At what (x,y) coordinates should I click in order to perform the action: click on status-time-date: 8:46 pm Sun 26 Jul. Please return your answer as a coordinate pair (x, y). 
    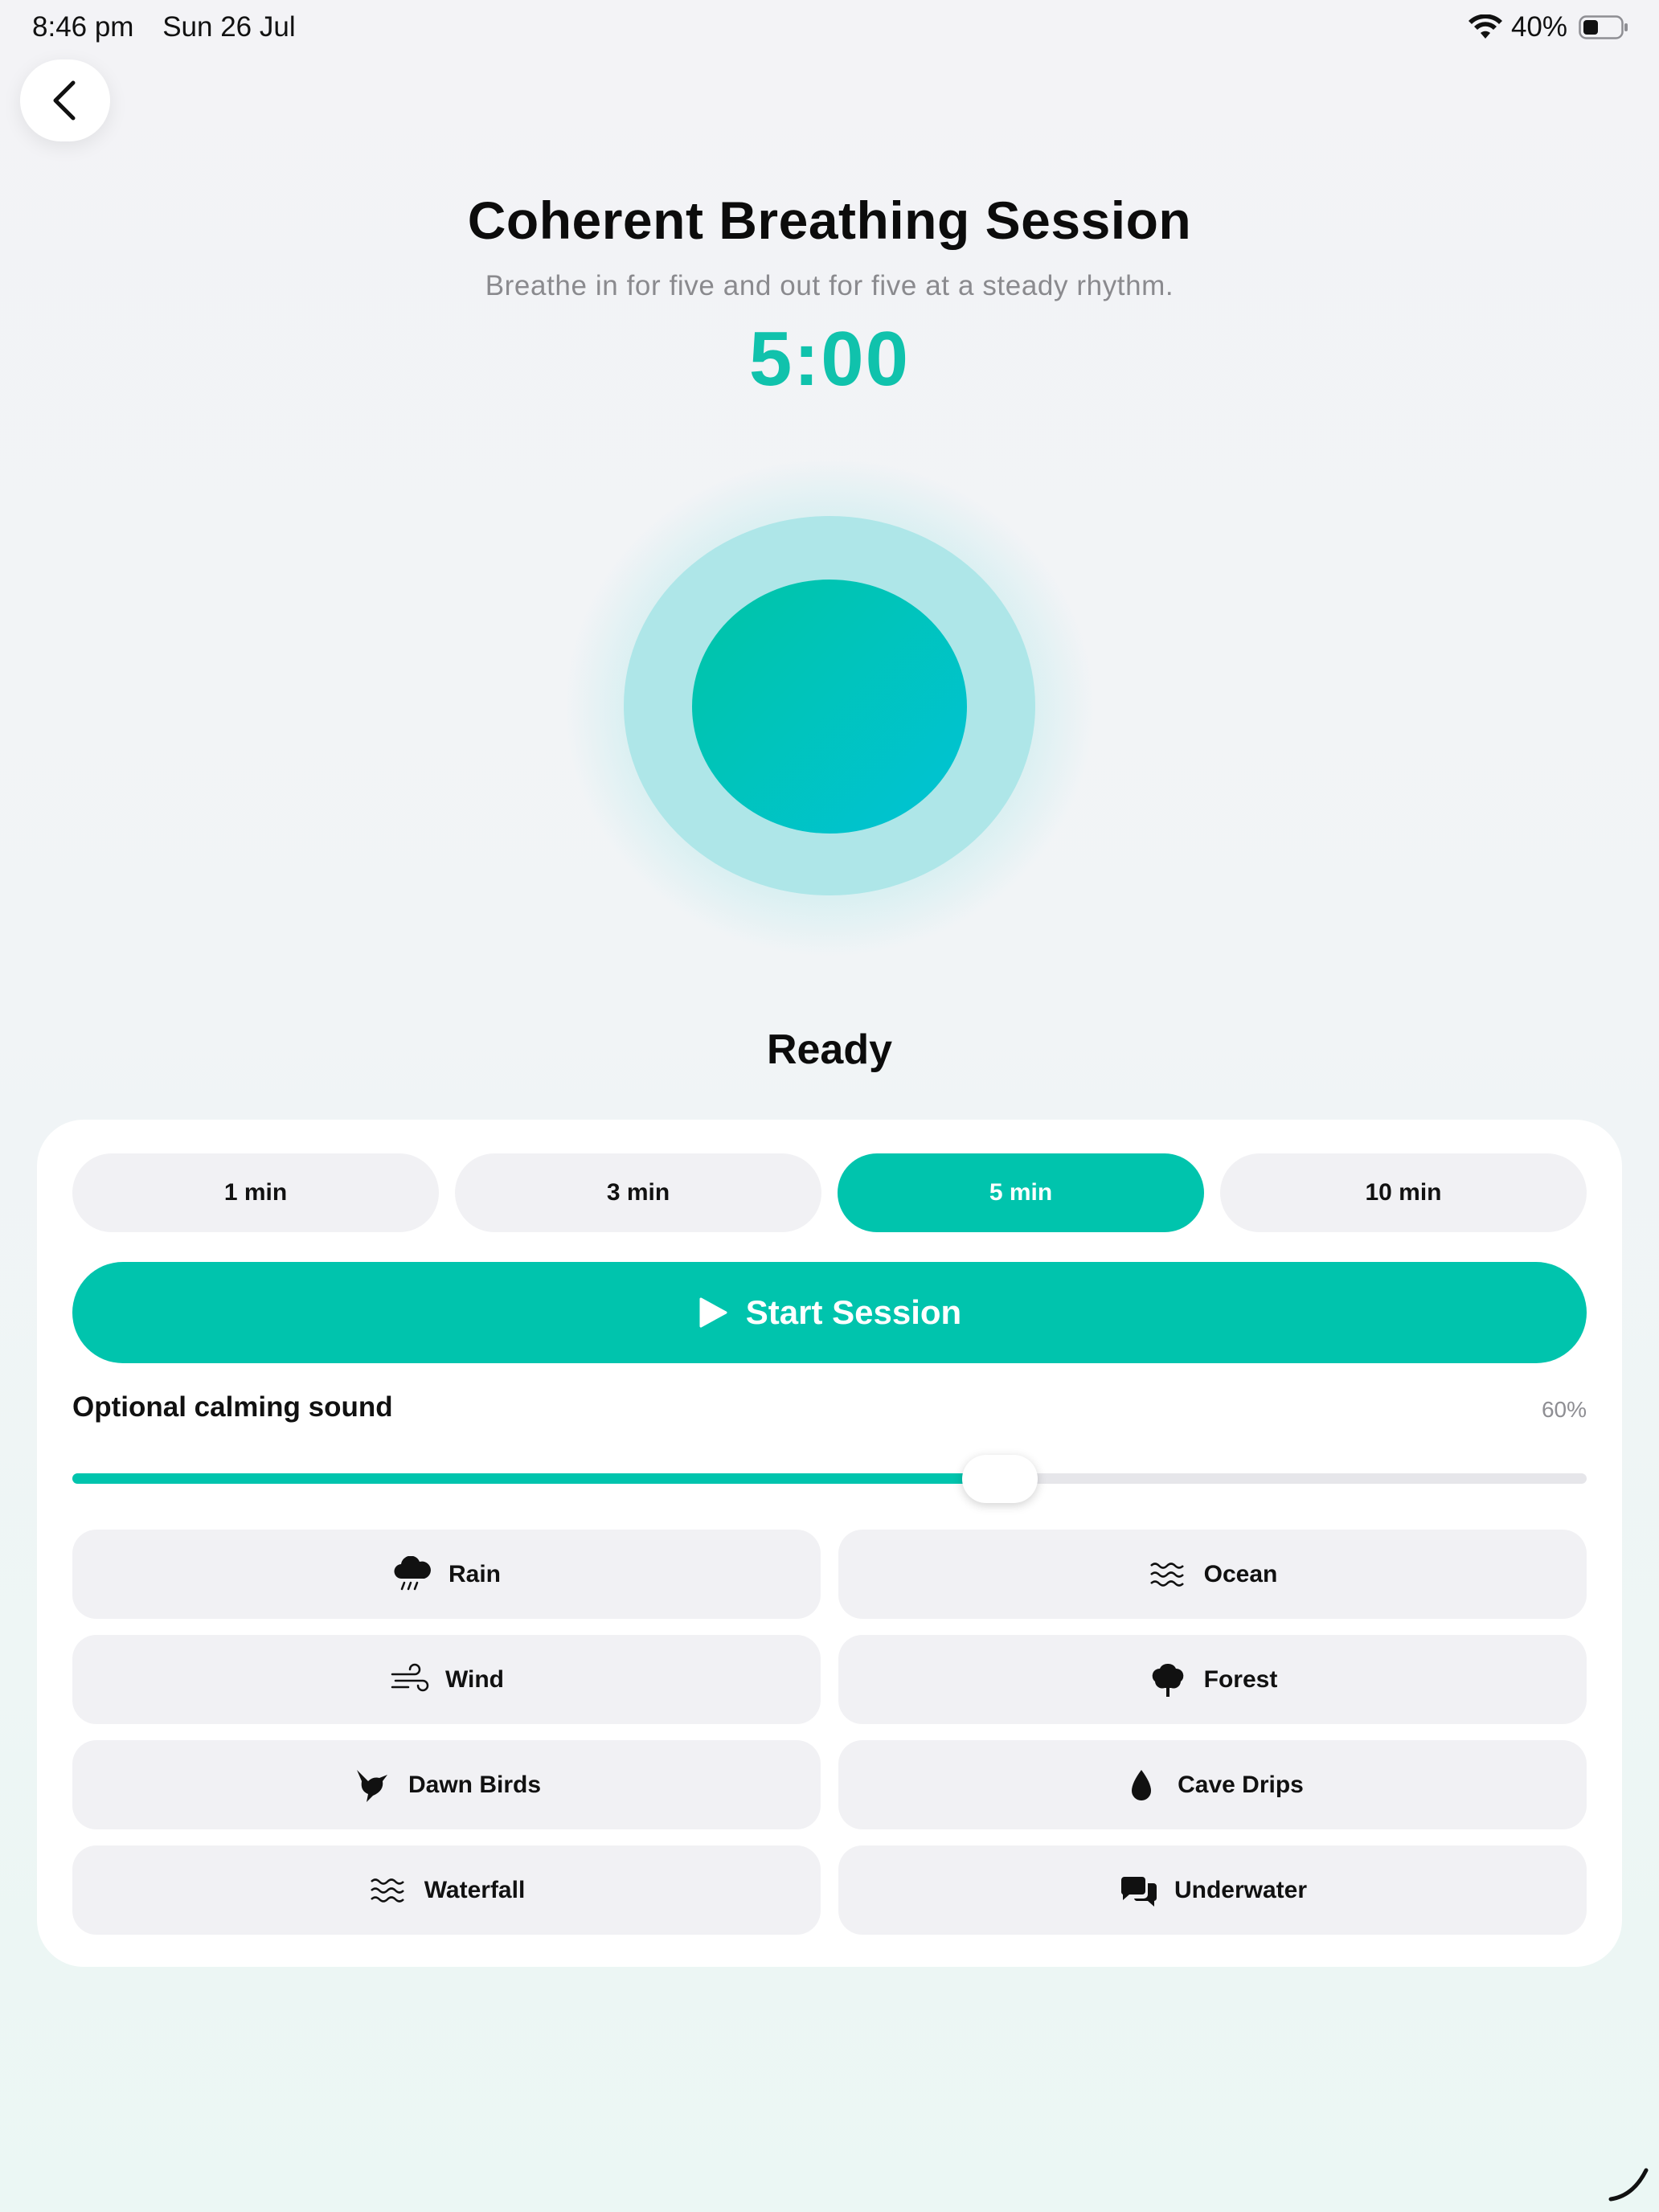
    Looking at the image, I should click on (164, 27).